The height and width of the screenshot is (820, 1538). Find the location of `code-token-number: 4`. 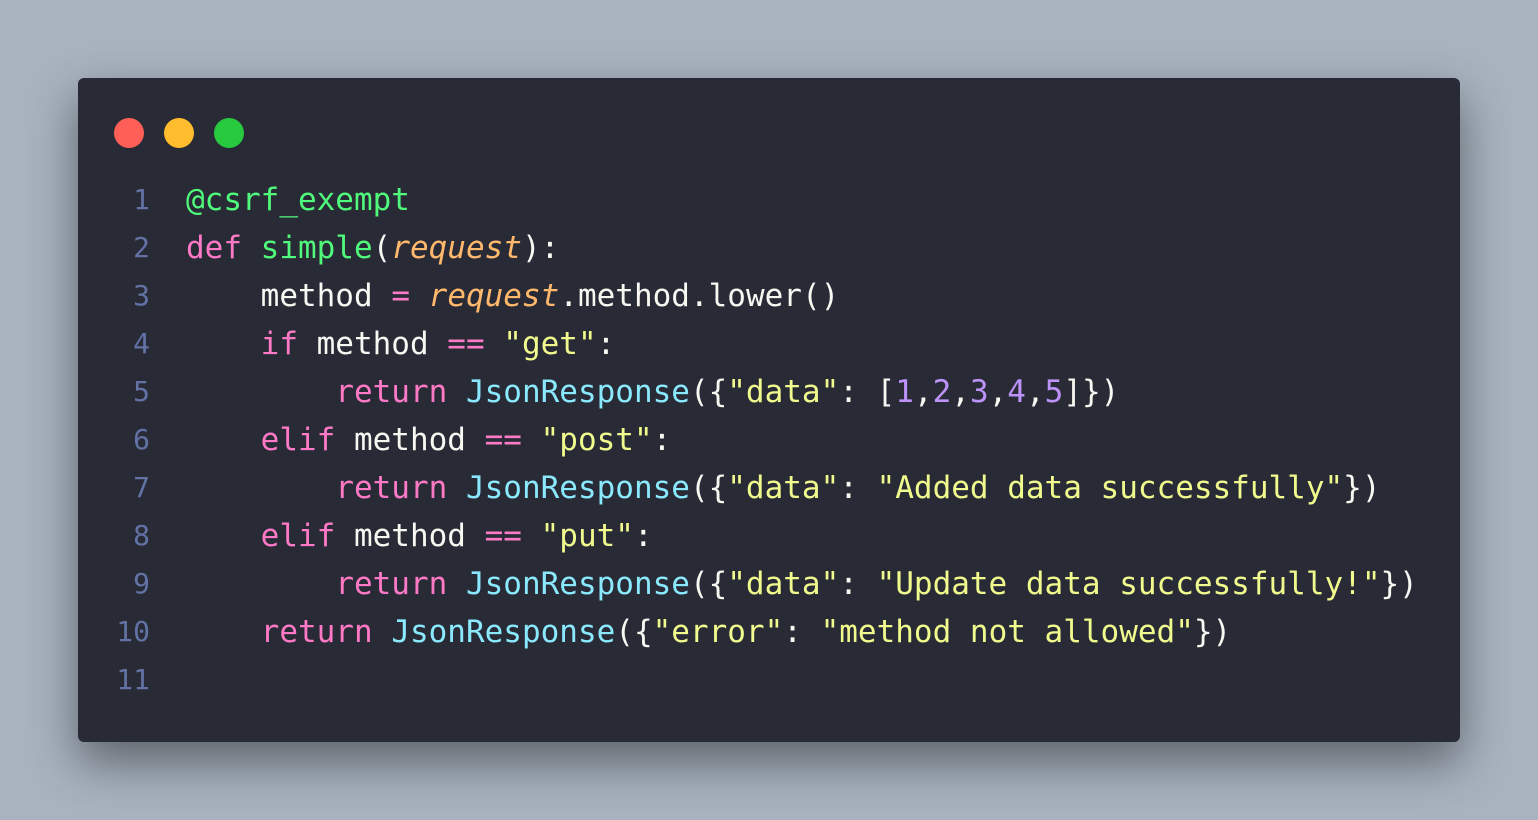

code-token-number: 4 is located at coordinates (1016, 392).